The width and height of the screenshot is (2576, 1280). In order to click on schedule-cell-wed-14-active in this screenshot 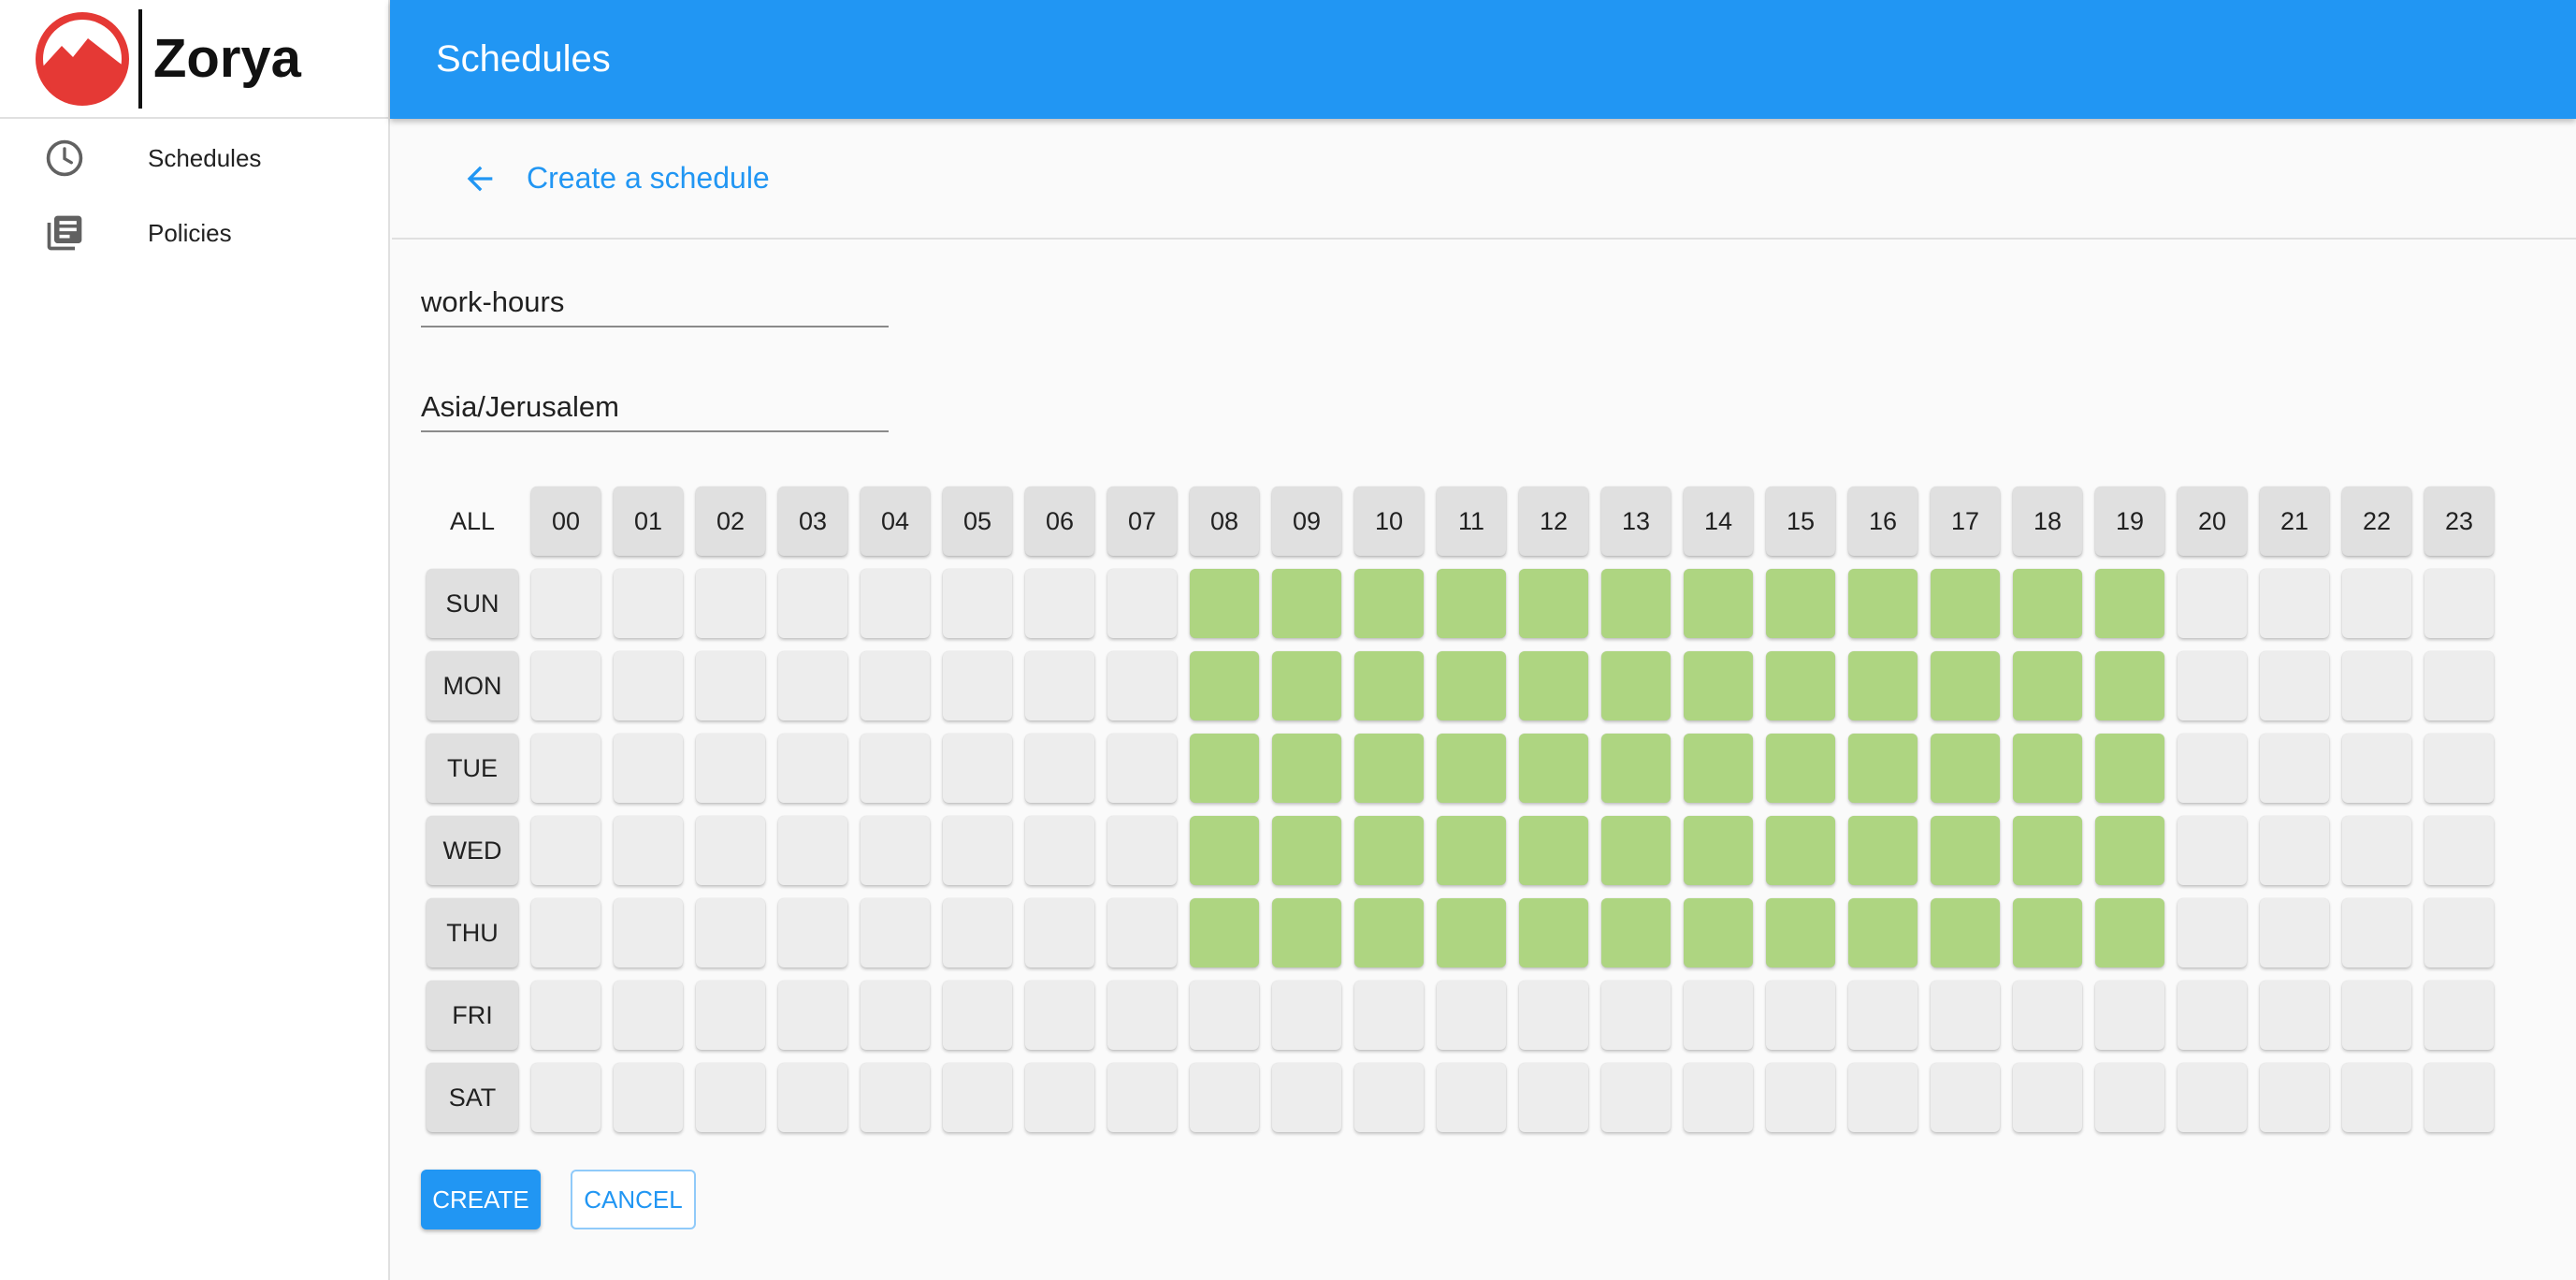, I will do `click(1719, 850)`.